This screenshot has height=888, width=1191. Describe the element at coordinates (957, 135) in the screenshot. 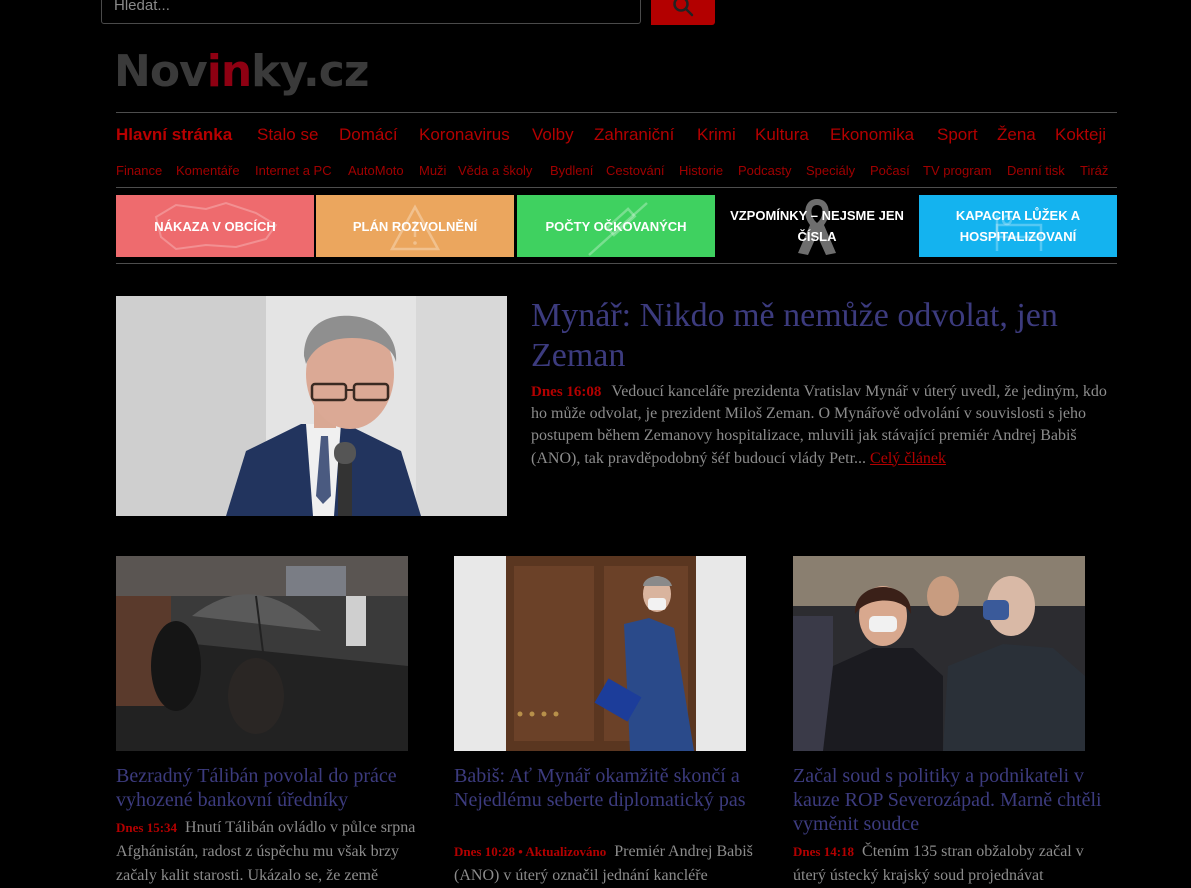

I see `nav-item-sport: Sport` at that location.